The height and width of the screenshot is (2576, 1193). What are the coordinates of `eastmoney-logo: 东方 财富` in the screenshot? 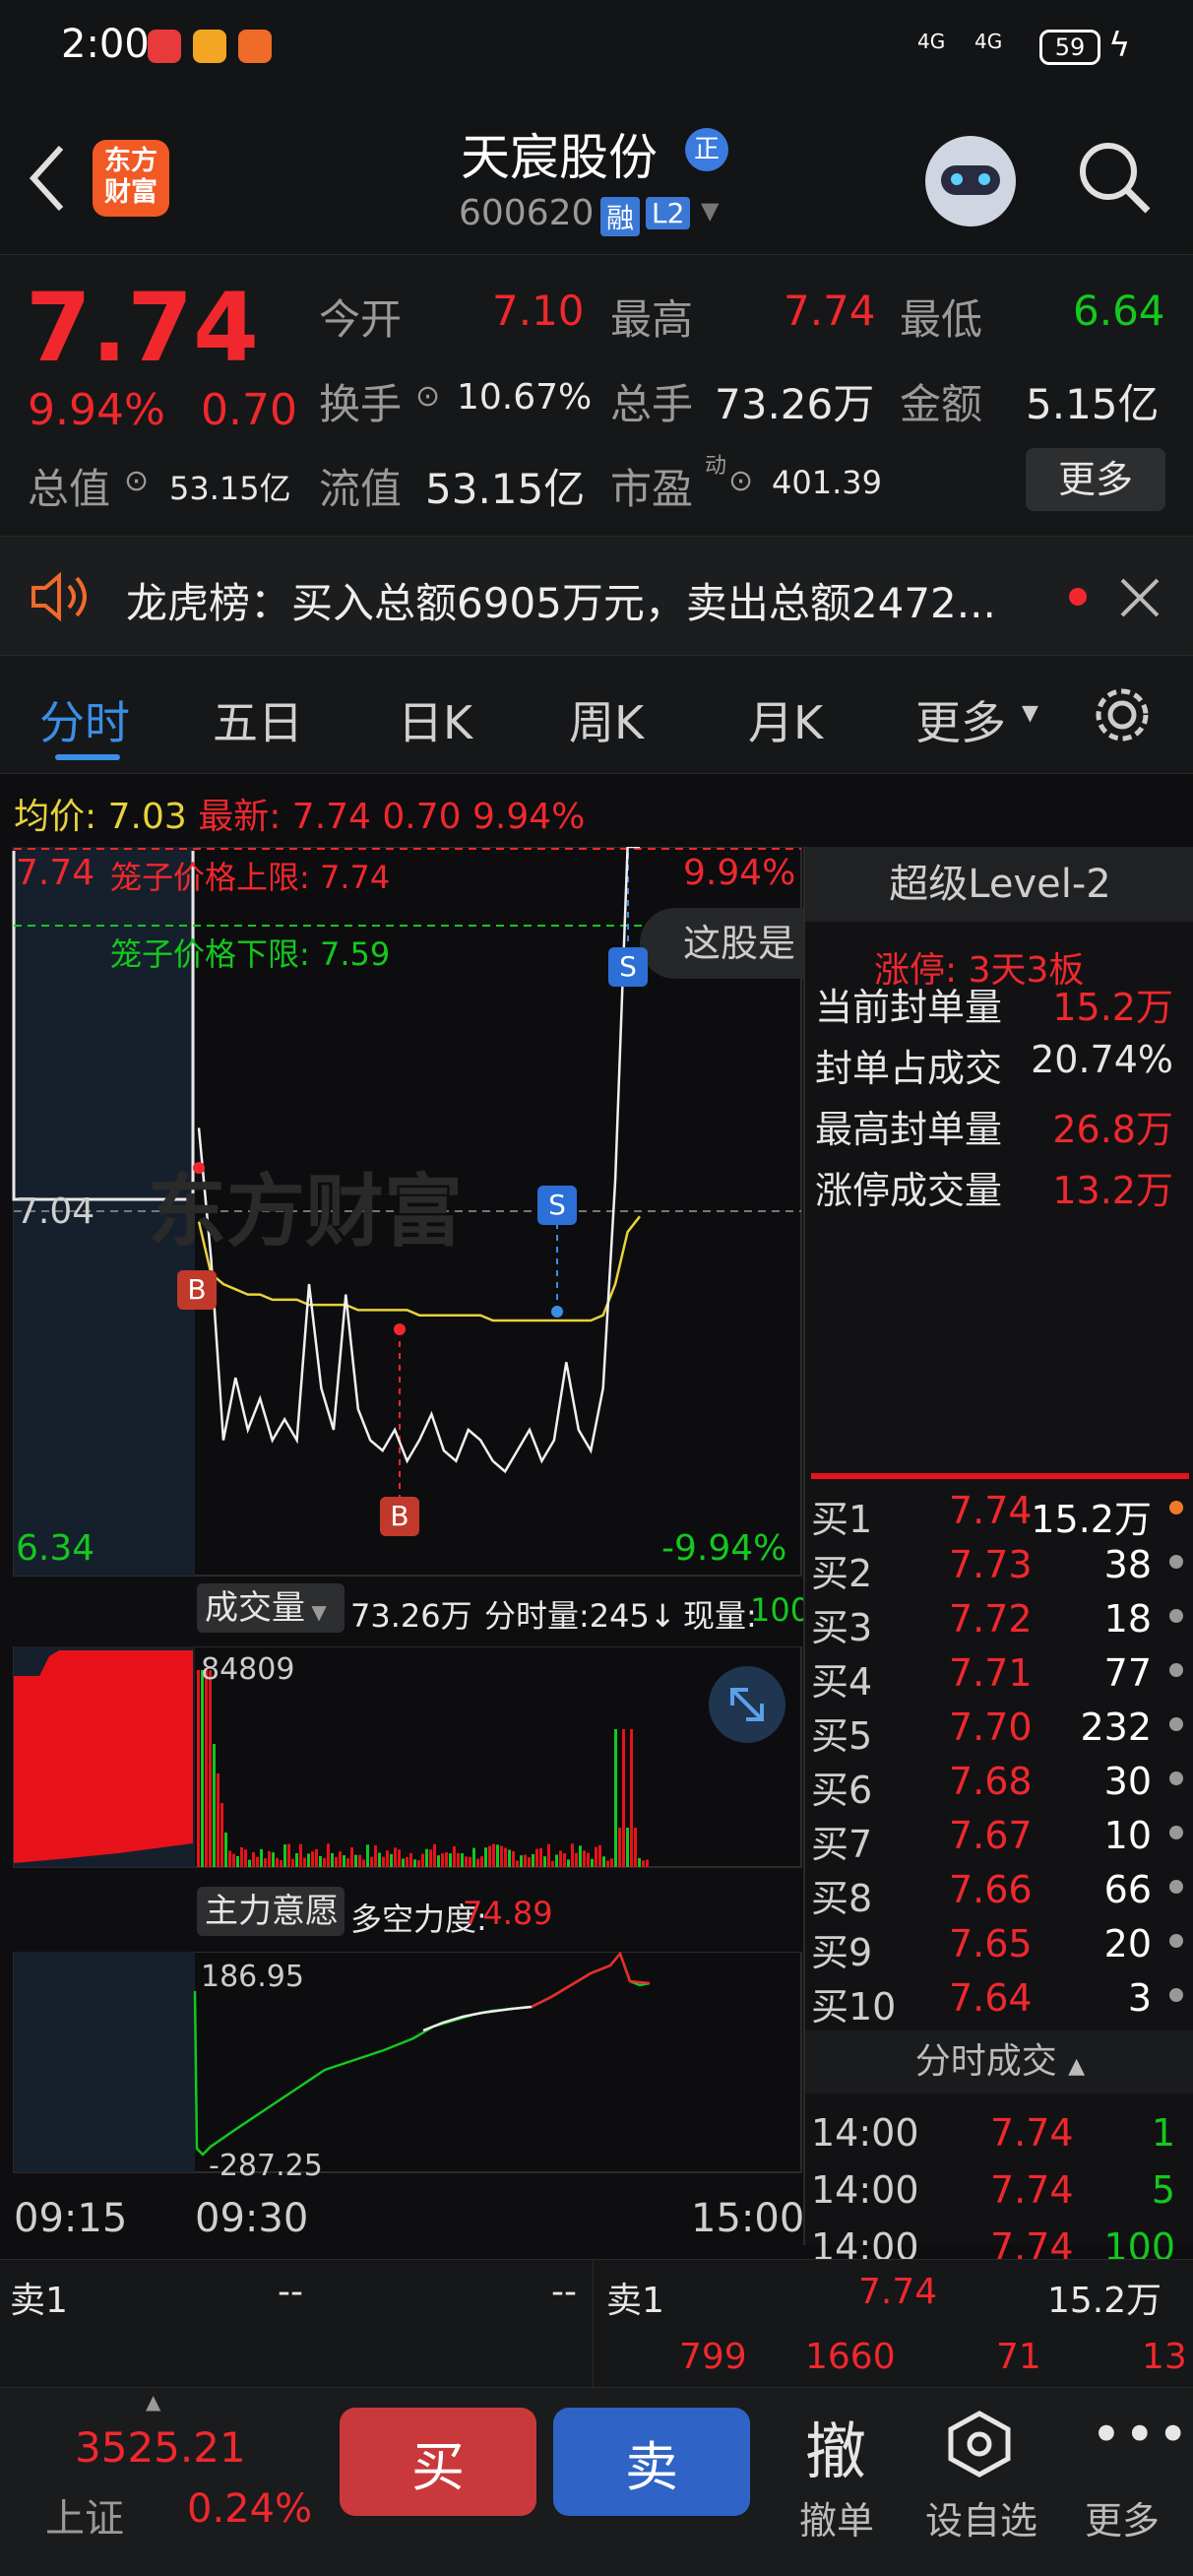 It's located at (131, 178).